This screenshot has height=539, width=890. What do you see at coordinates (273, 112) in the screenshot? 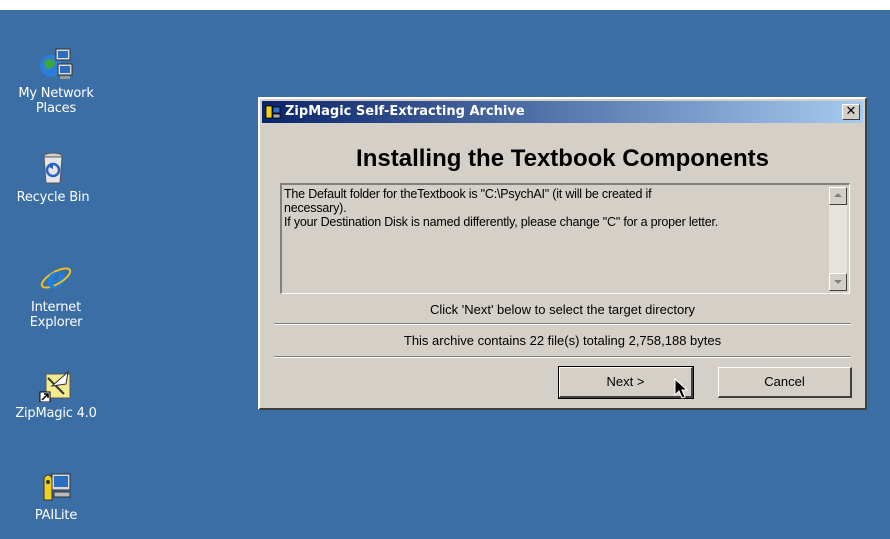
I see `zipmagic-app-icon` at bounding box center [273, 112].